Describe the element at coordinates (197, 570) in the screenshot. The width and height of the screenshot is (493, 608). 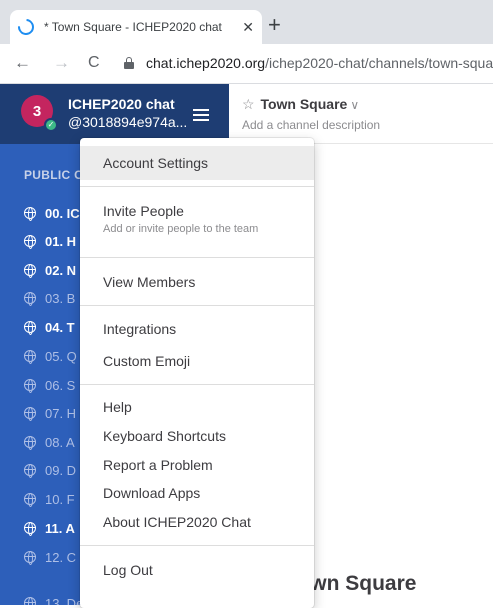
I see `menu-item-log-out: Log Out` at that location.